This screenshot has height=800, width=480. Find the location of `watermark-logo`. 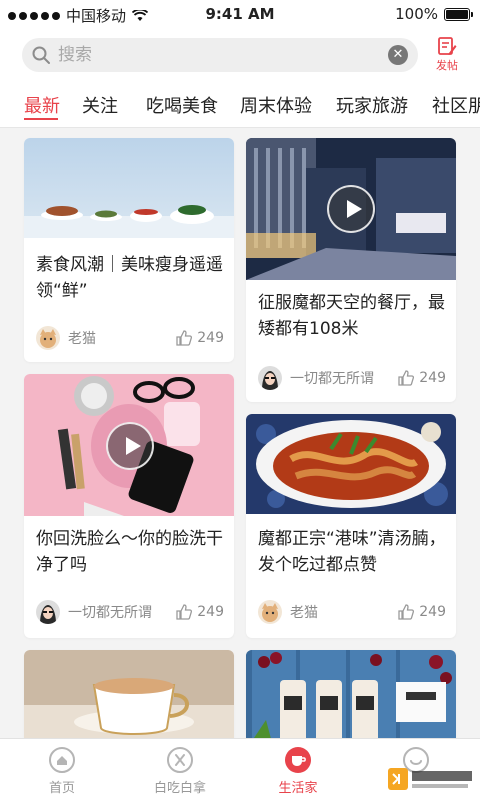

watermark-logo is located at coordinates (430, 779).